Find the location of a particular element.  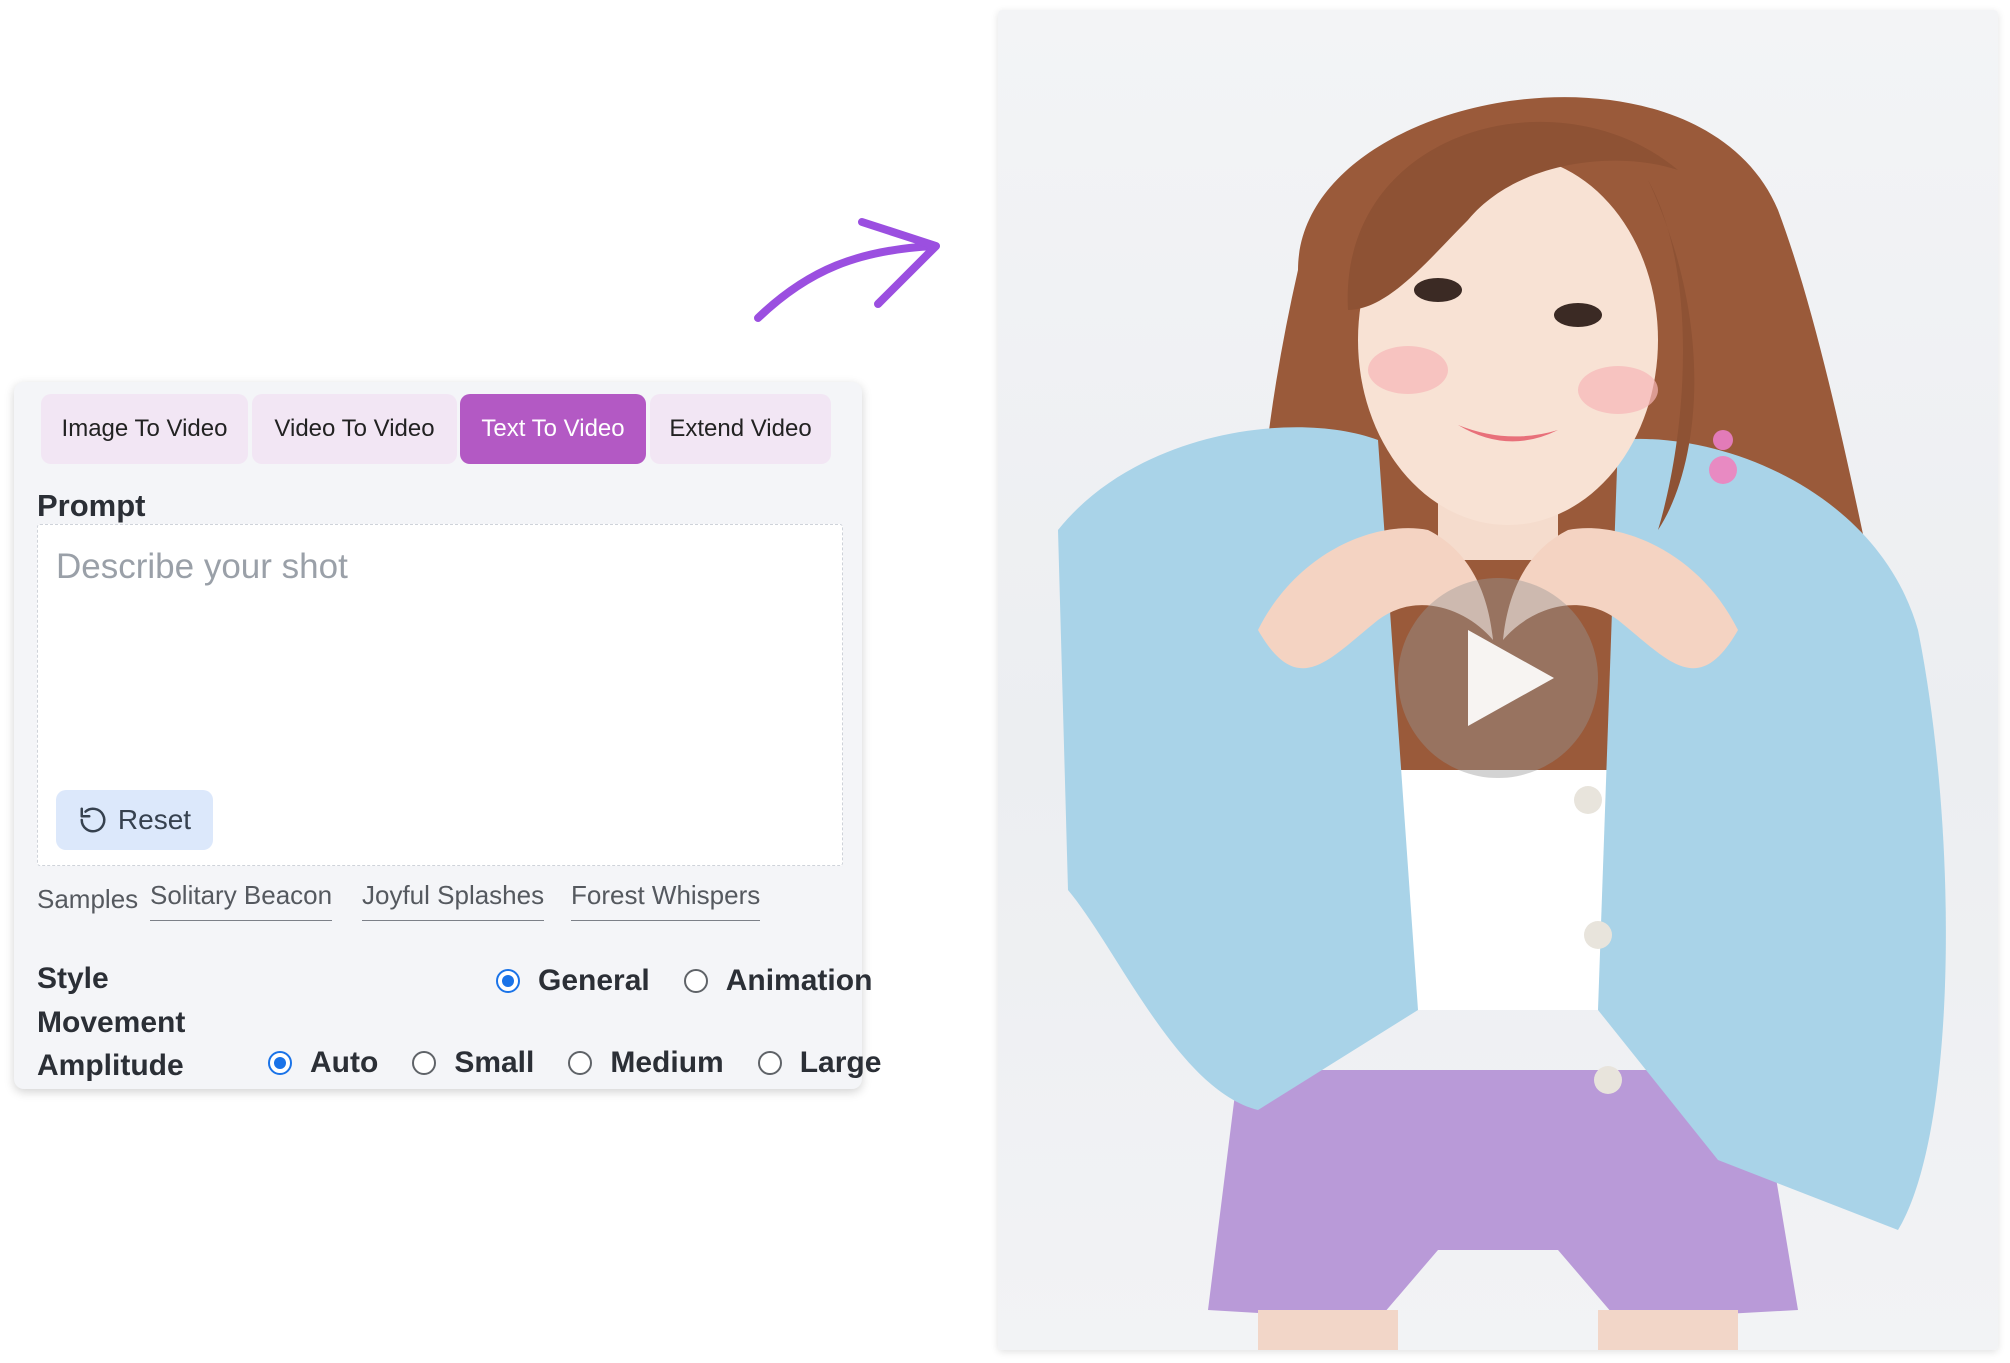

style-option-general: General is located at coordinates (573, 981).